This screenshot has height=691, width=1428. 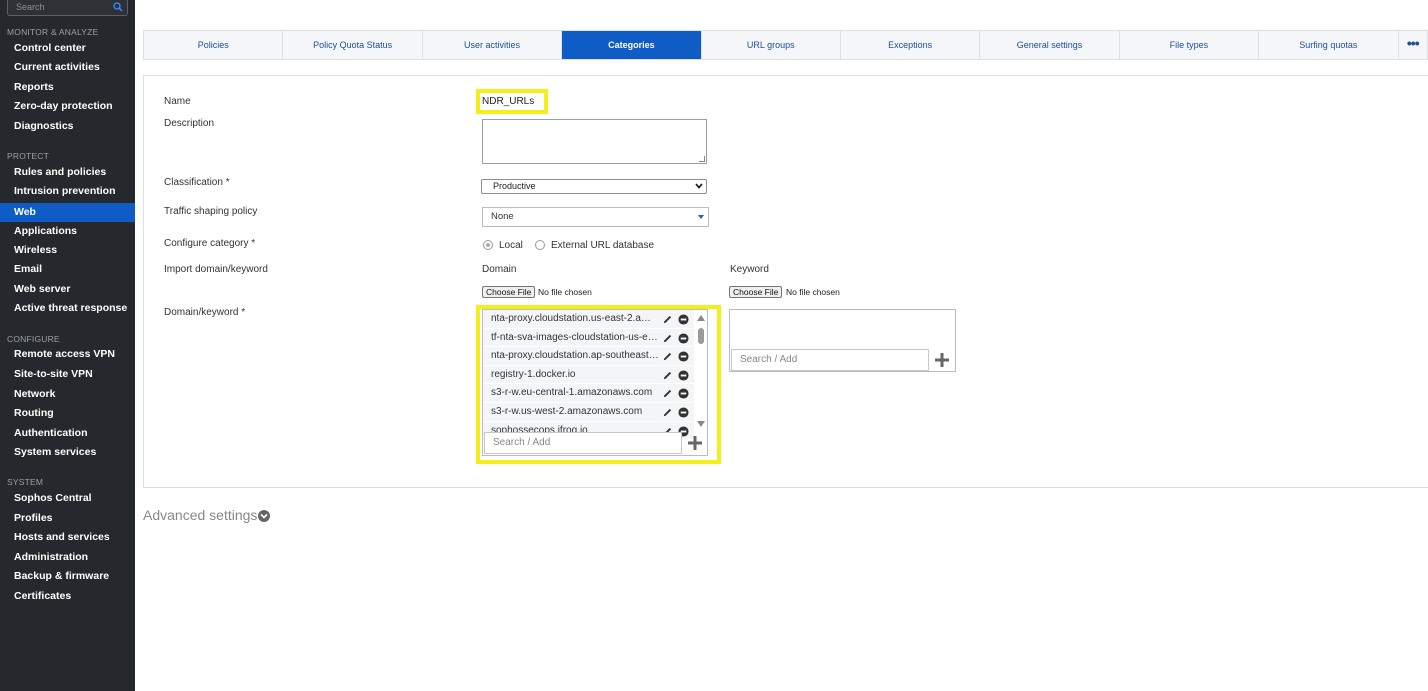 I want to click on list-item: registry-1.docker.io, so click(x=588, y=375).